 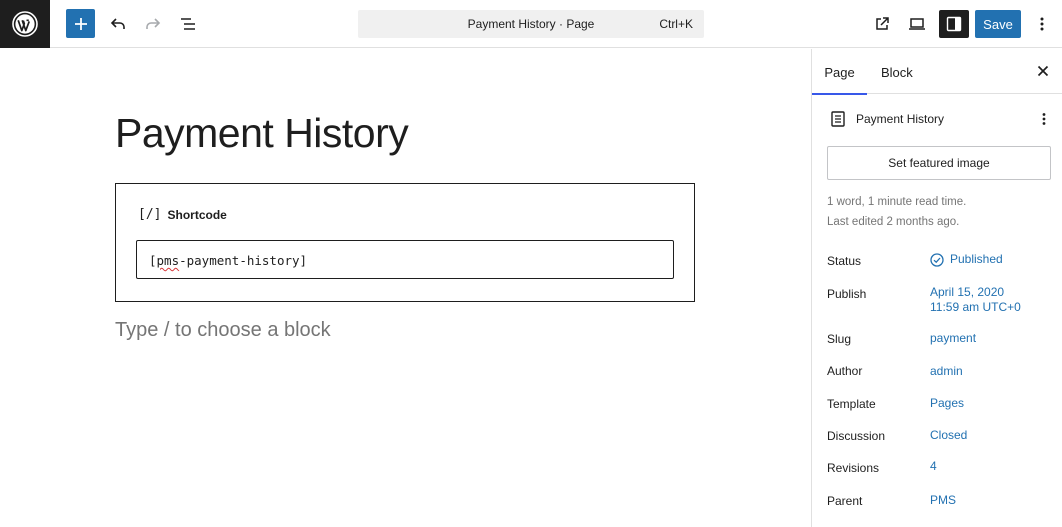 I want to click on close-icon, so click(x=1043, y=71).